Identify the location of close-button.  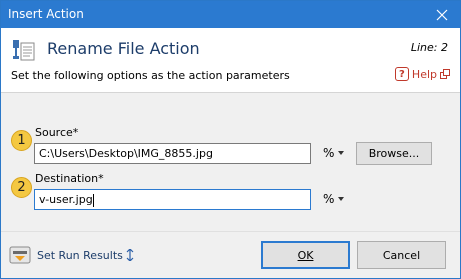
(442, 14).